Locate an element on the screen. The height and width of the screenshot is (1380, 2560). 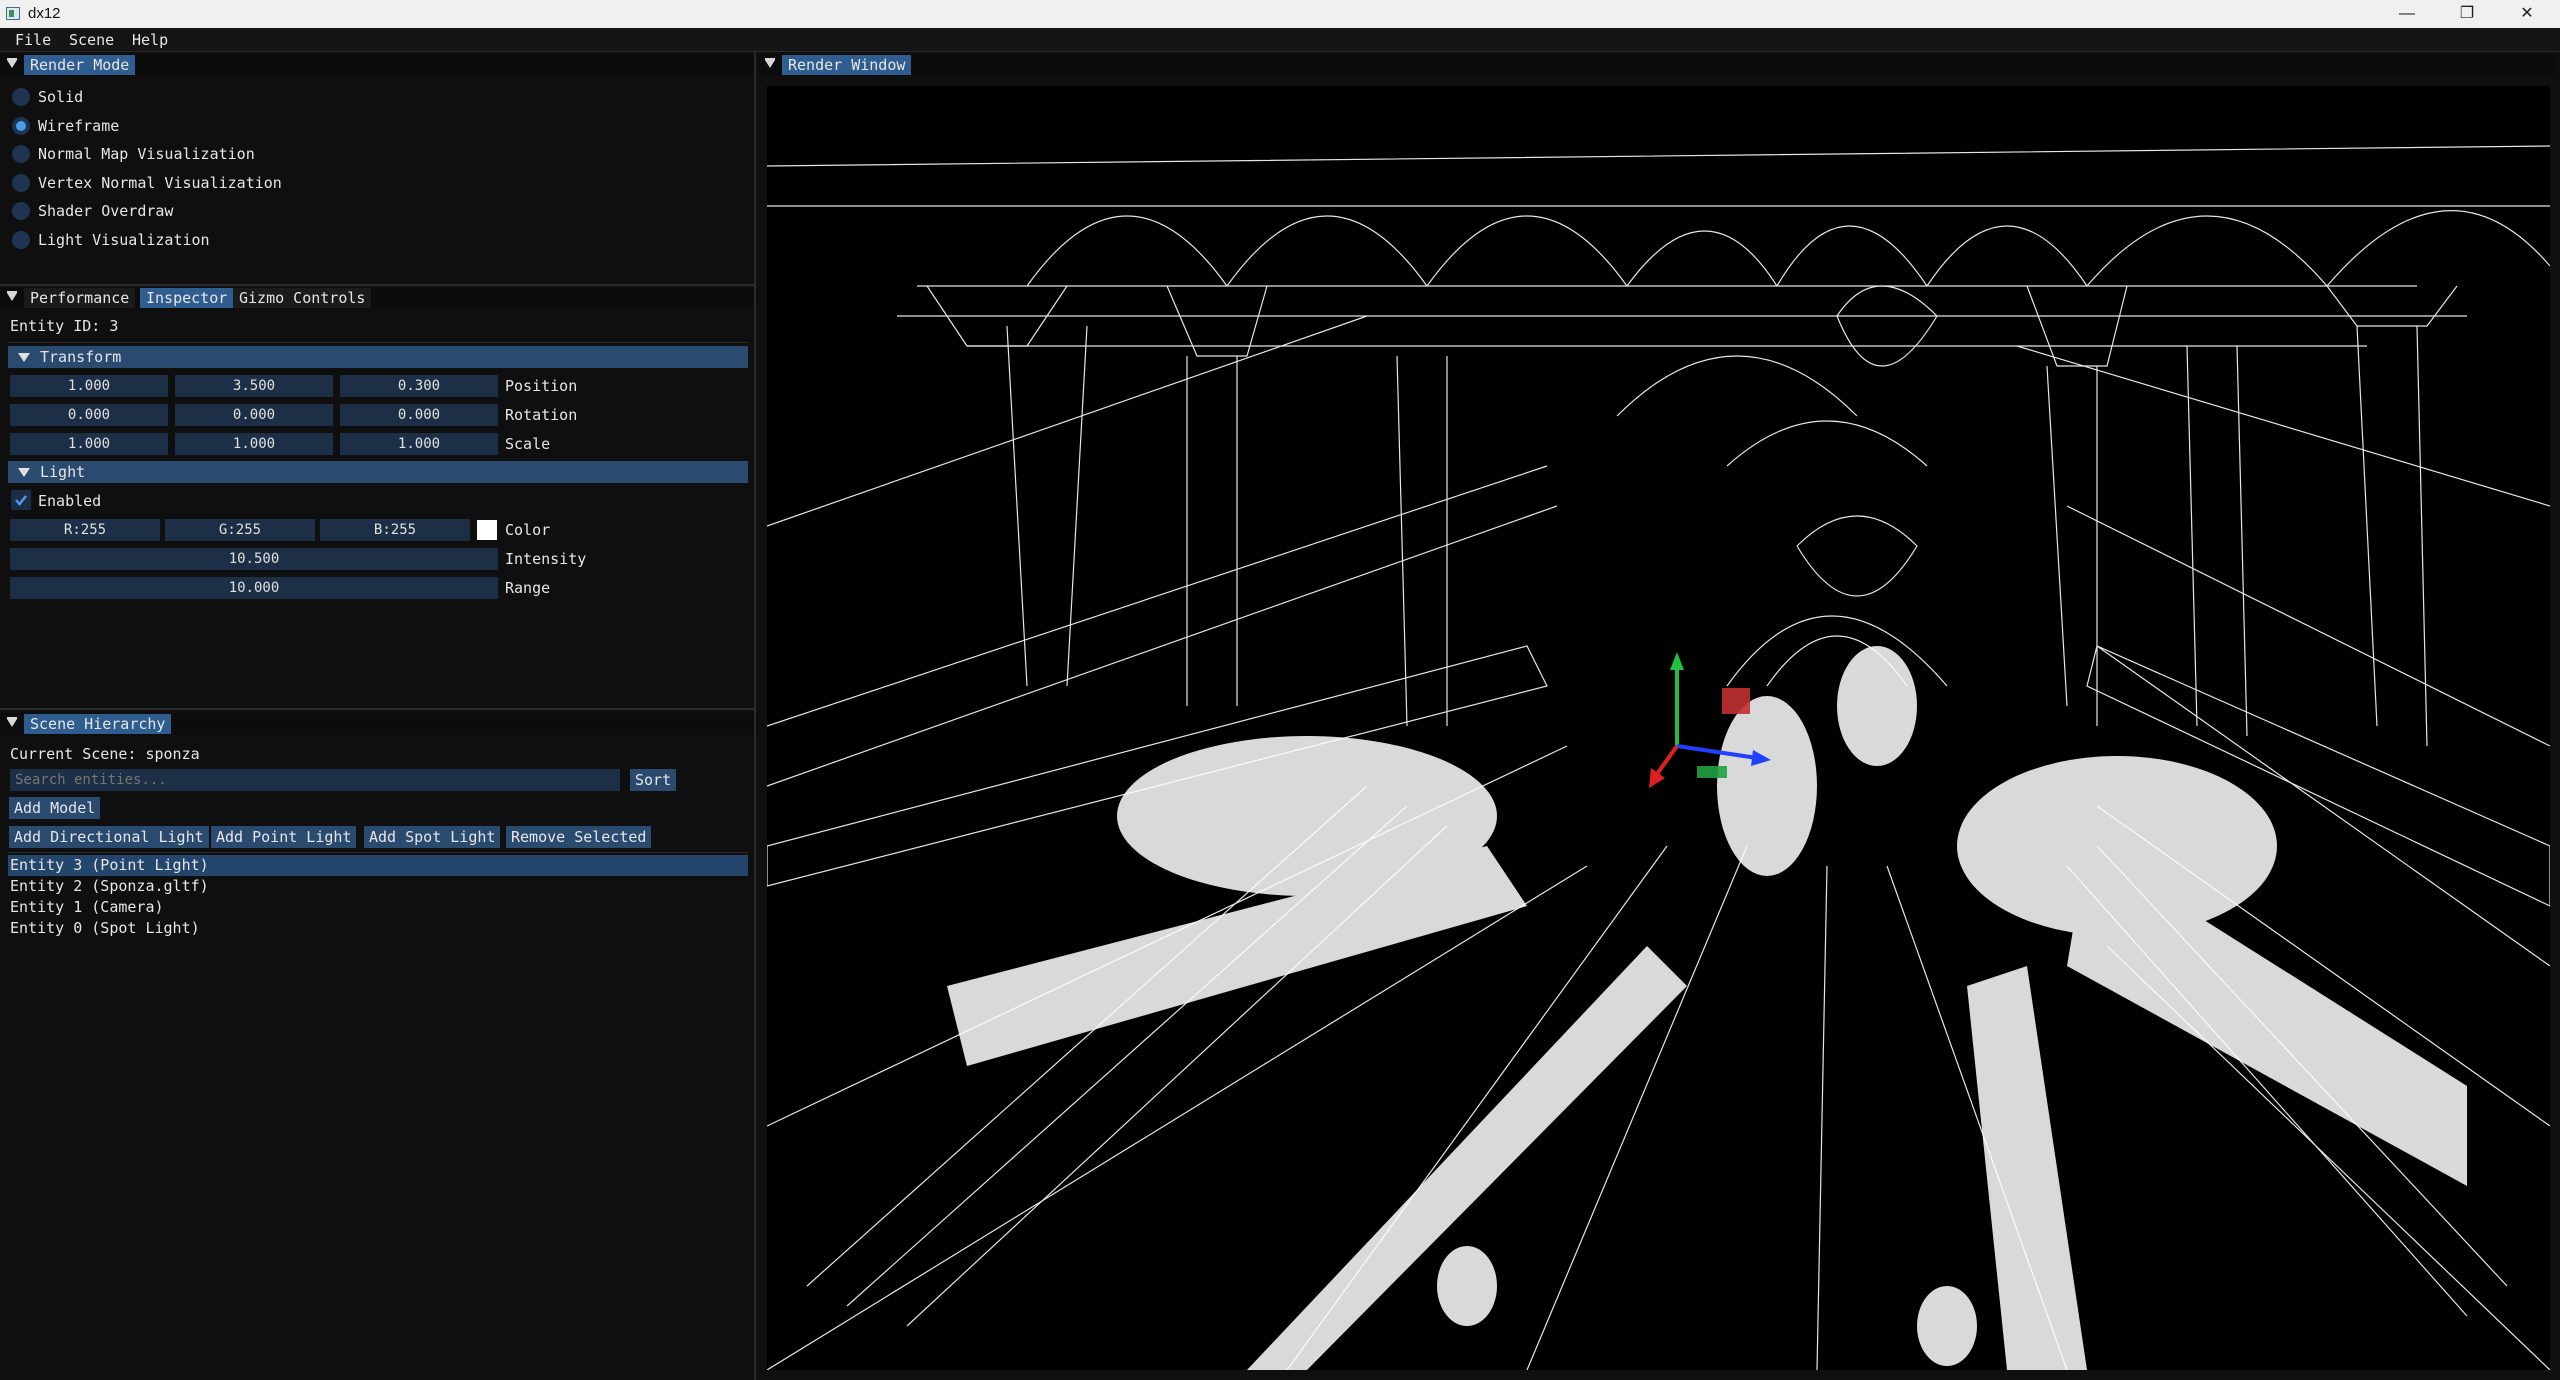
position-y-field: 3.500 is located at coordinates (254, 386).